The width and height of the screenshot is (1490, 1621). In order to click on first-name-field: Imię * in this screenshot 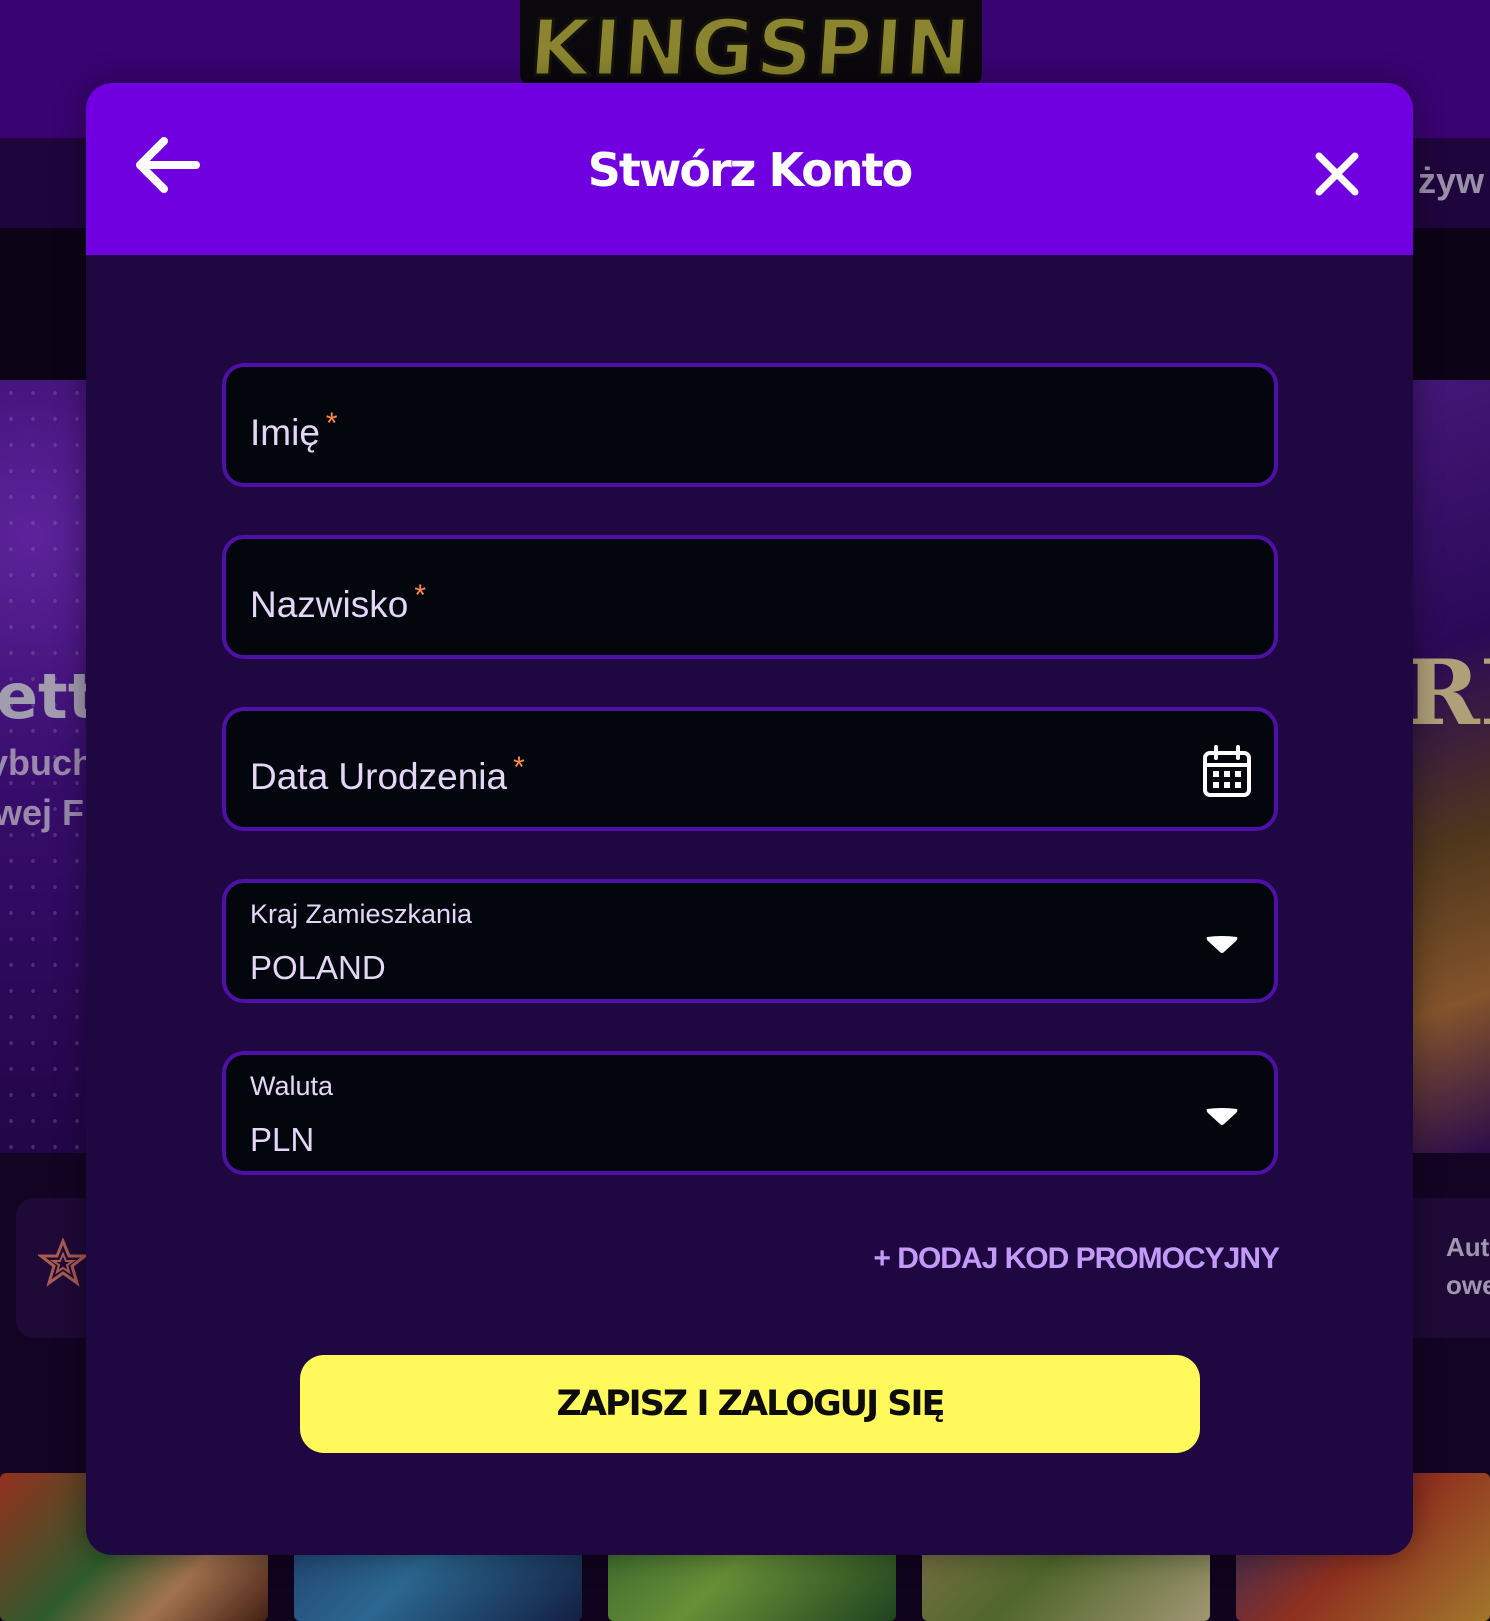, I will do `click(750, 425)`.